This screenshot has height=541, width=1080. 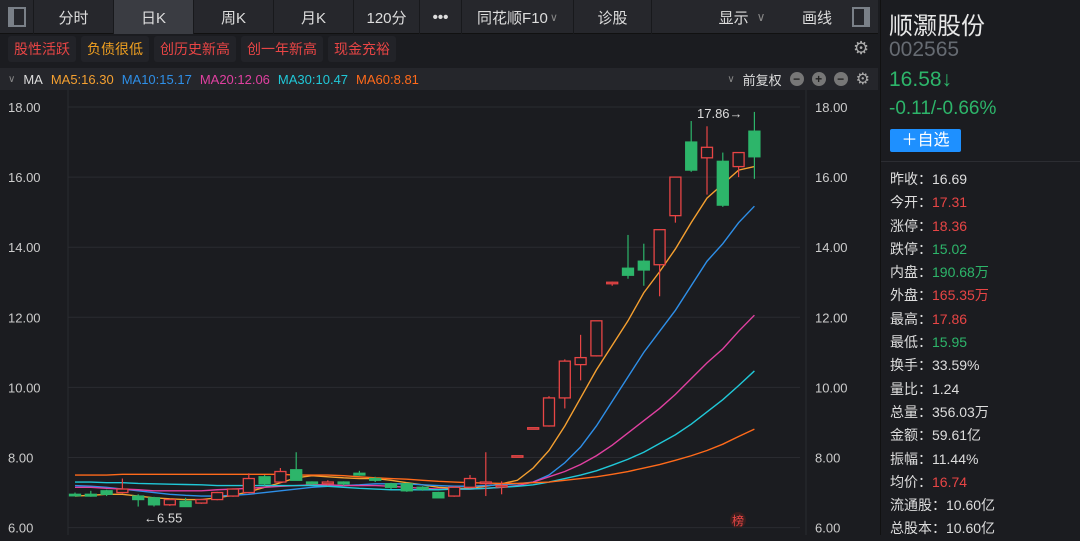 I want to click on stat-label: 涨停：, so click(x=911, y=225).